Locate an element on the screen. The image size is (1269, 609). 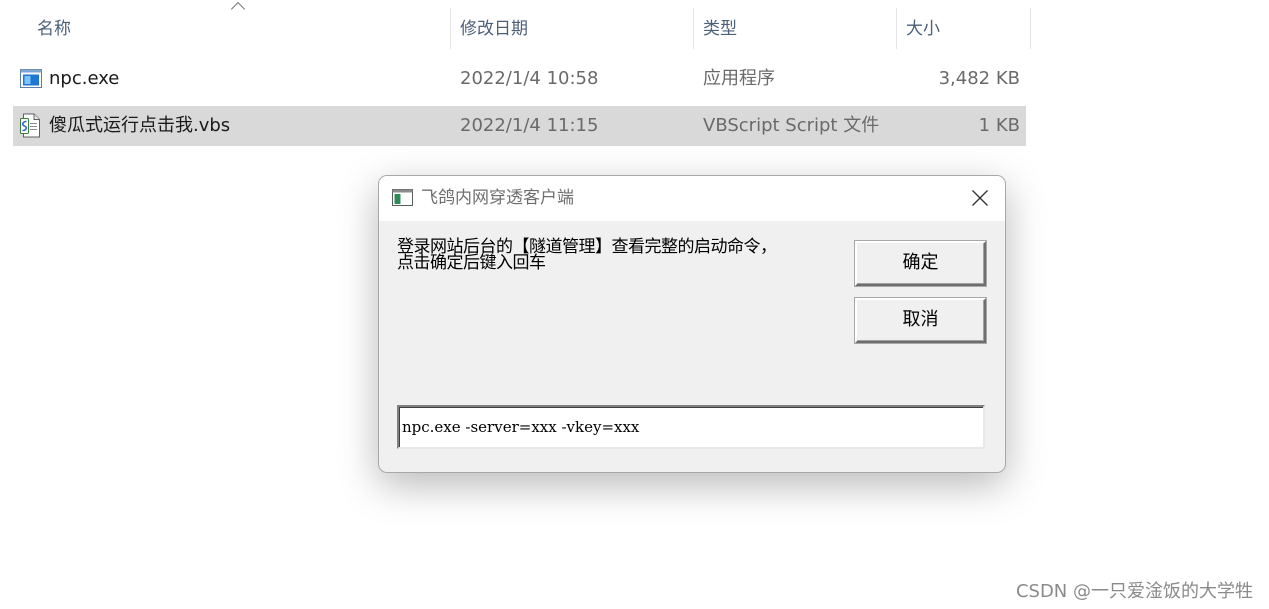
dialog-title: 飞鸽内网穿透客户端 is located at coordinates (497, 198).